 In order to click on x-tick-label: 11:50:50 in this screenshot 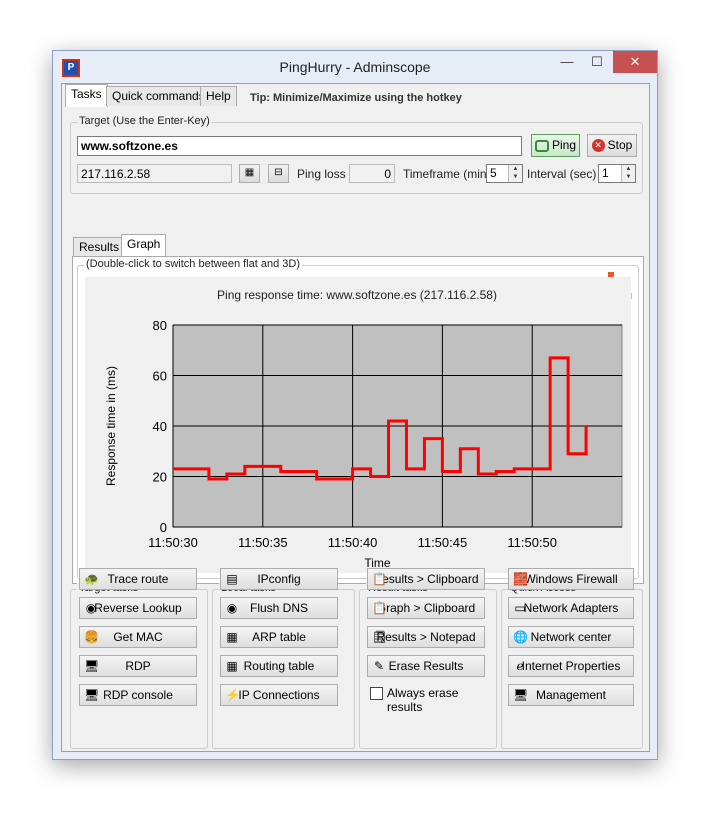, I will do `click(532, 542)`.